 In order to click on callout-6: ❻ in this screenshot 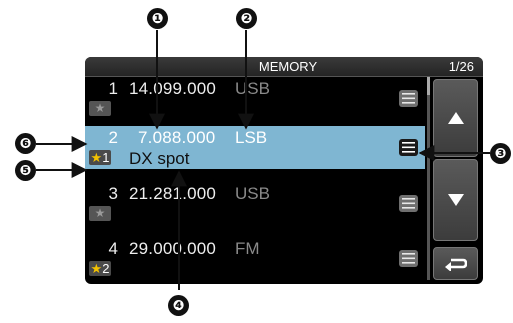, I will do `click(25, 143)`.